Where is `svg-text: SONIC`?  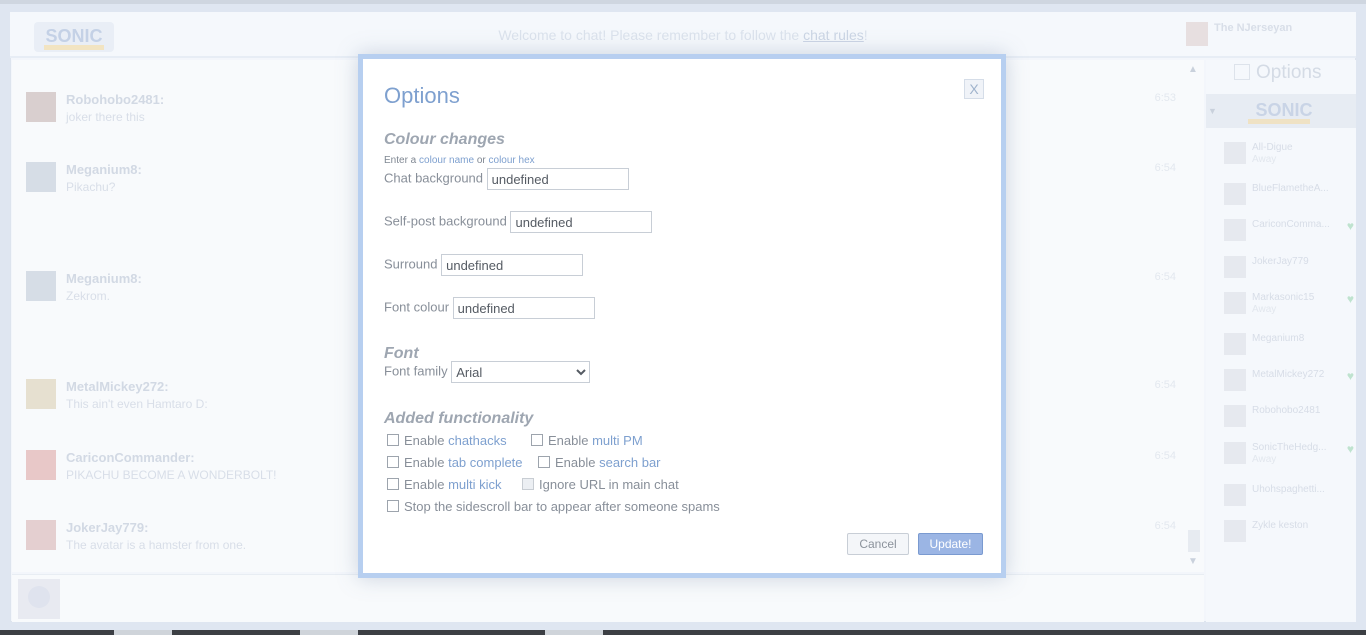 svg-text: SONIC is located at coordinates (1283, 110).